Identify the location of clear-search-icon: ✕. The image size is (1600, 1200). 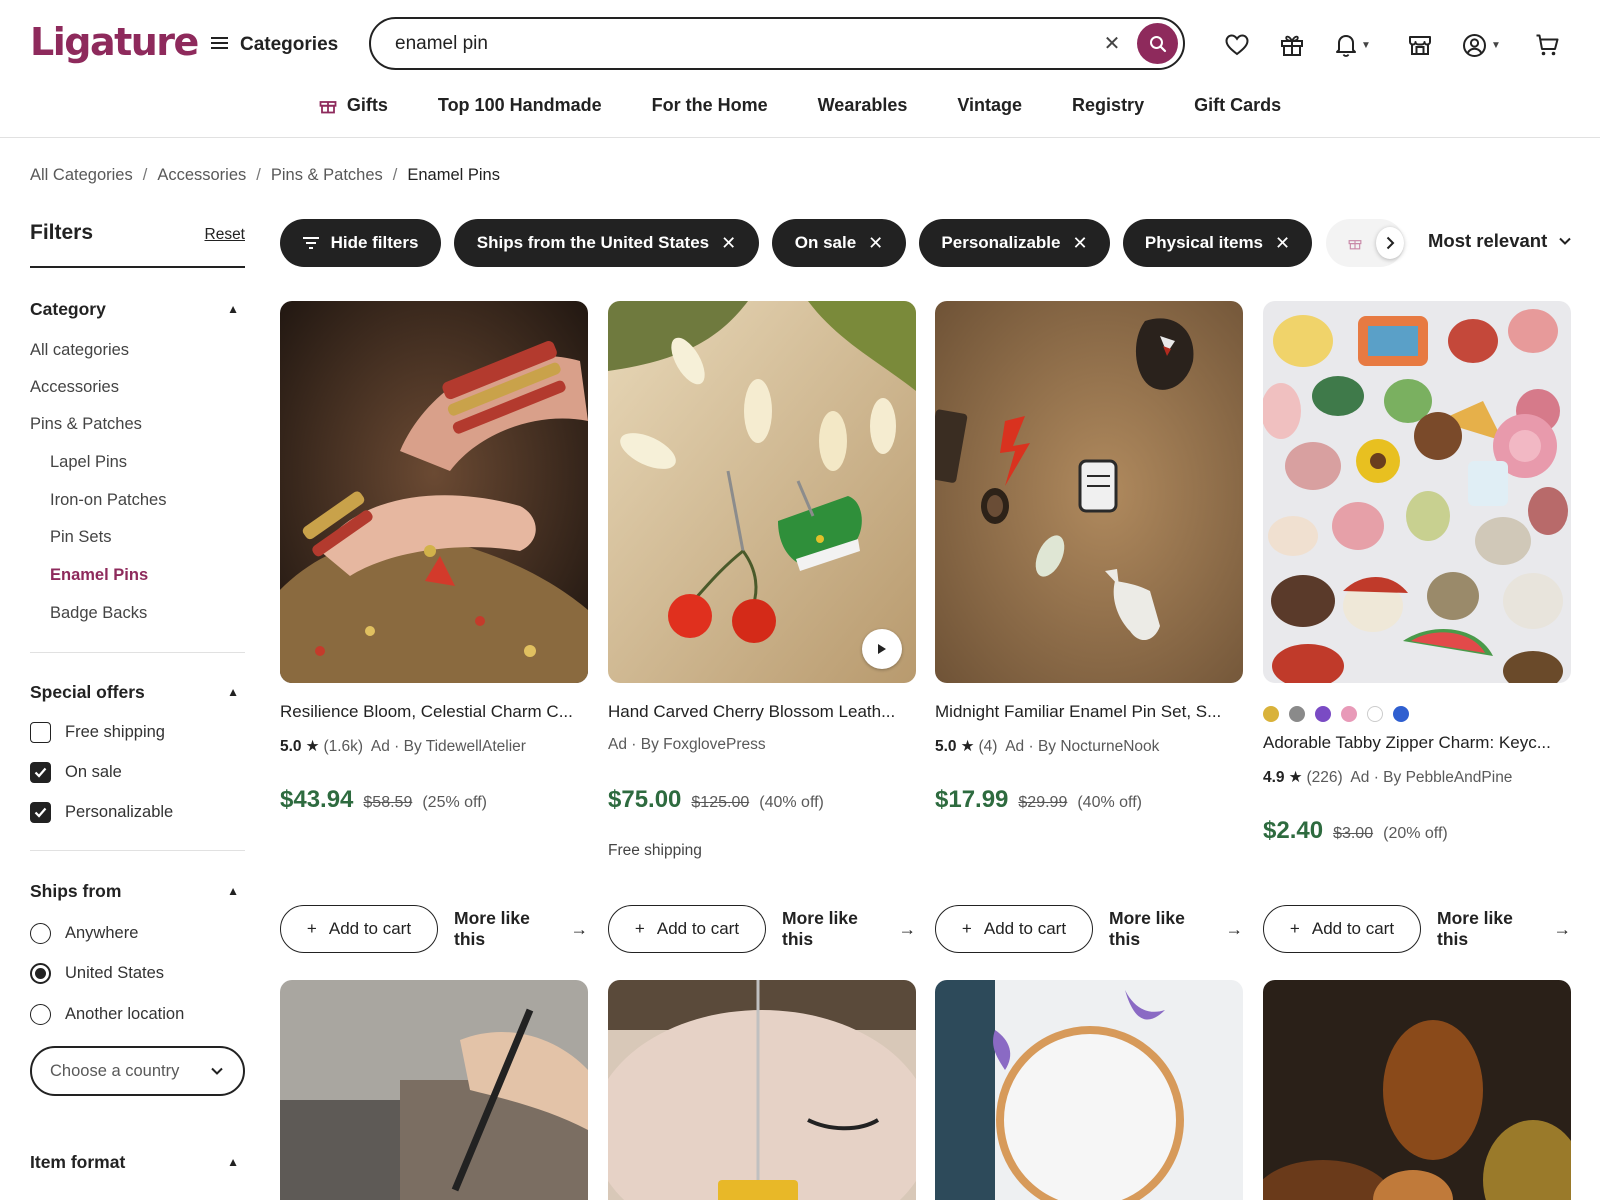
(1112, 44).